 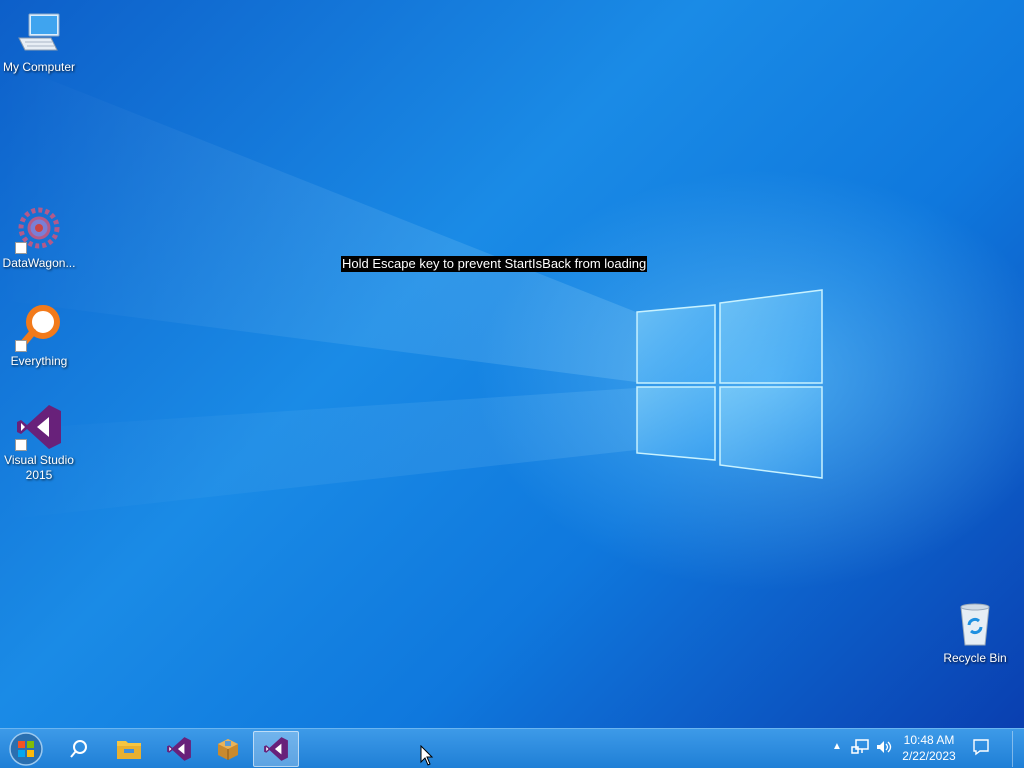 I want to click on computer-icon, so click(x=39, y=34).